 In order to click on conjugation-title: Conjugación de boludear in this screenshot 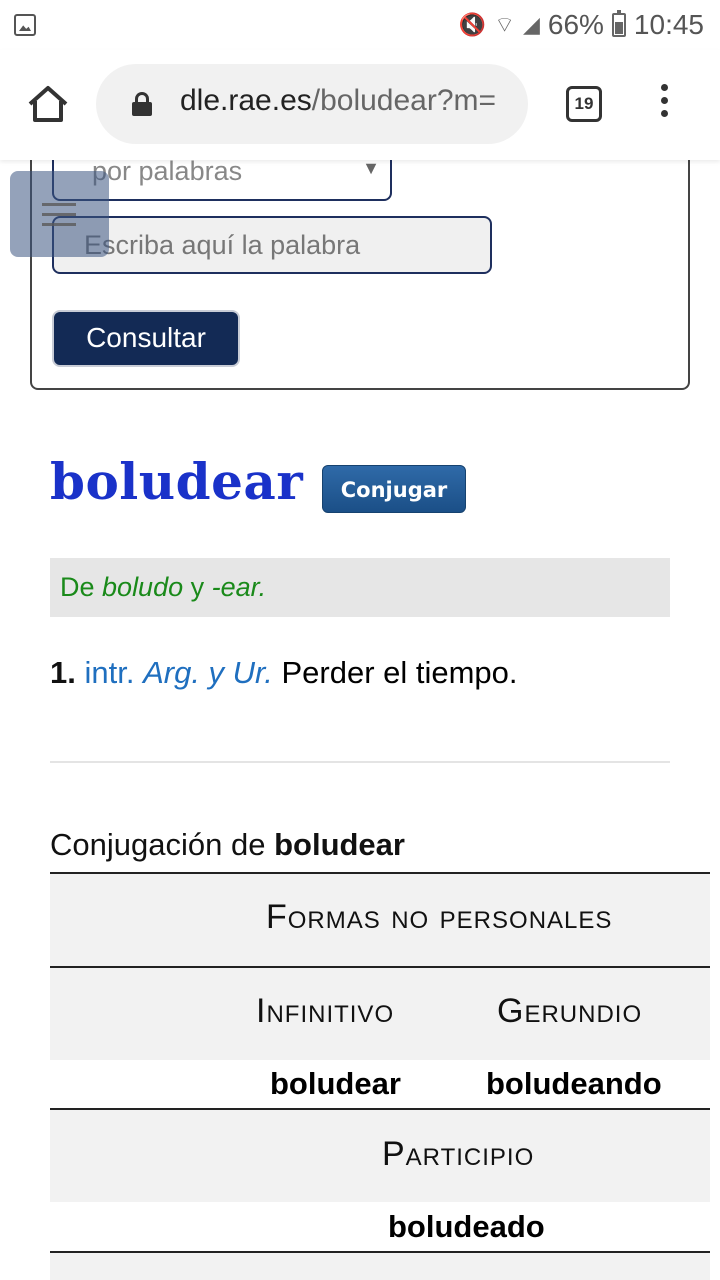, I will do `click(227, 845)`.